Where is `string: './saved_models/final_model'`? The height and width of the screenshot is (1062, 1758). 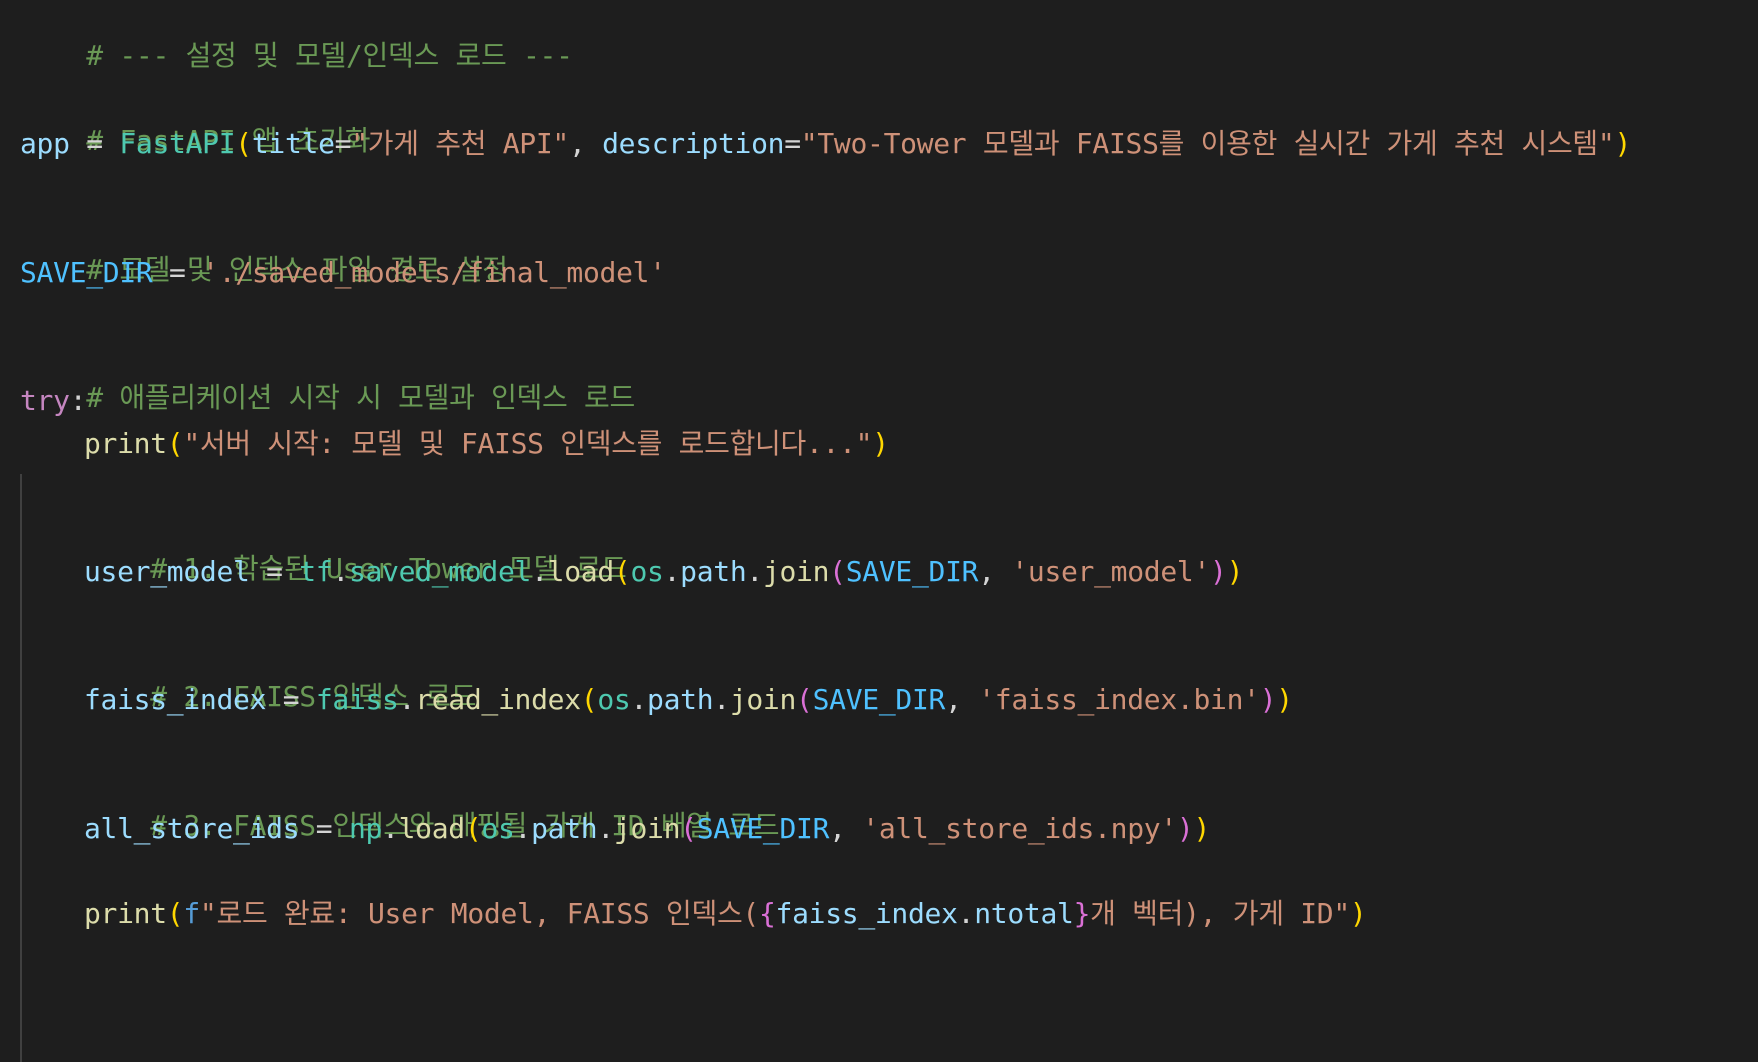
string: './saved_models/final_model' is located at coordinates (434, 272).